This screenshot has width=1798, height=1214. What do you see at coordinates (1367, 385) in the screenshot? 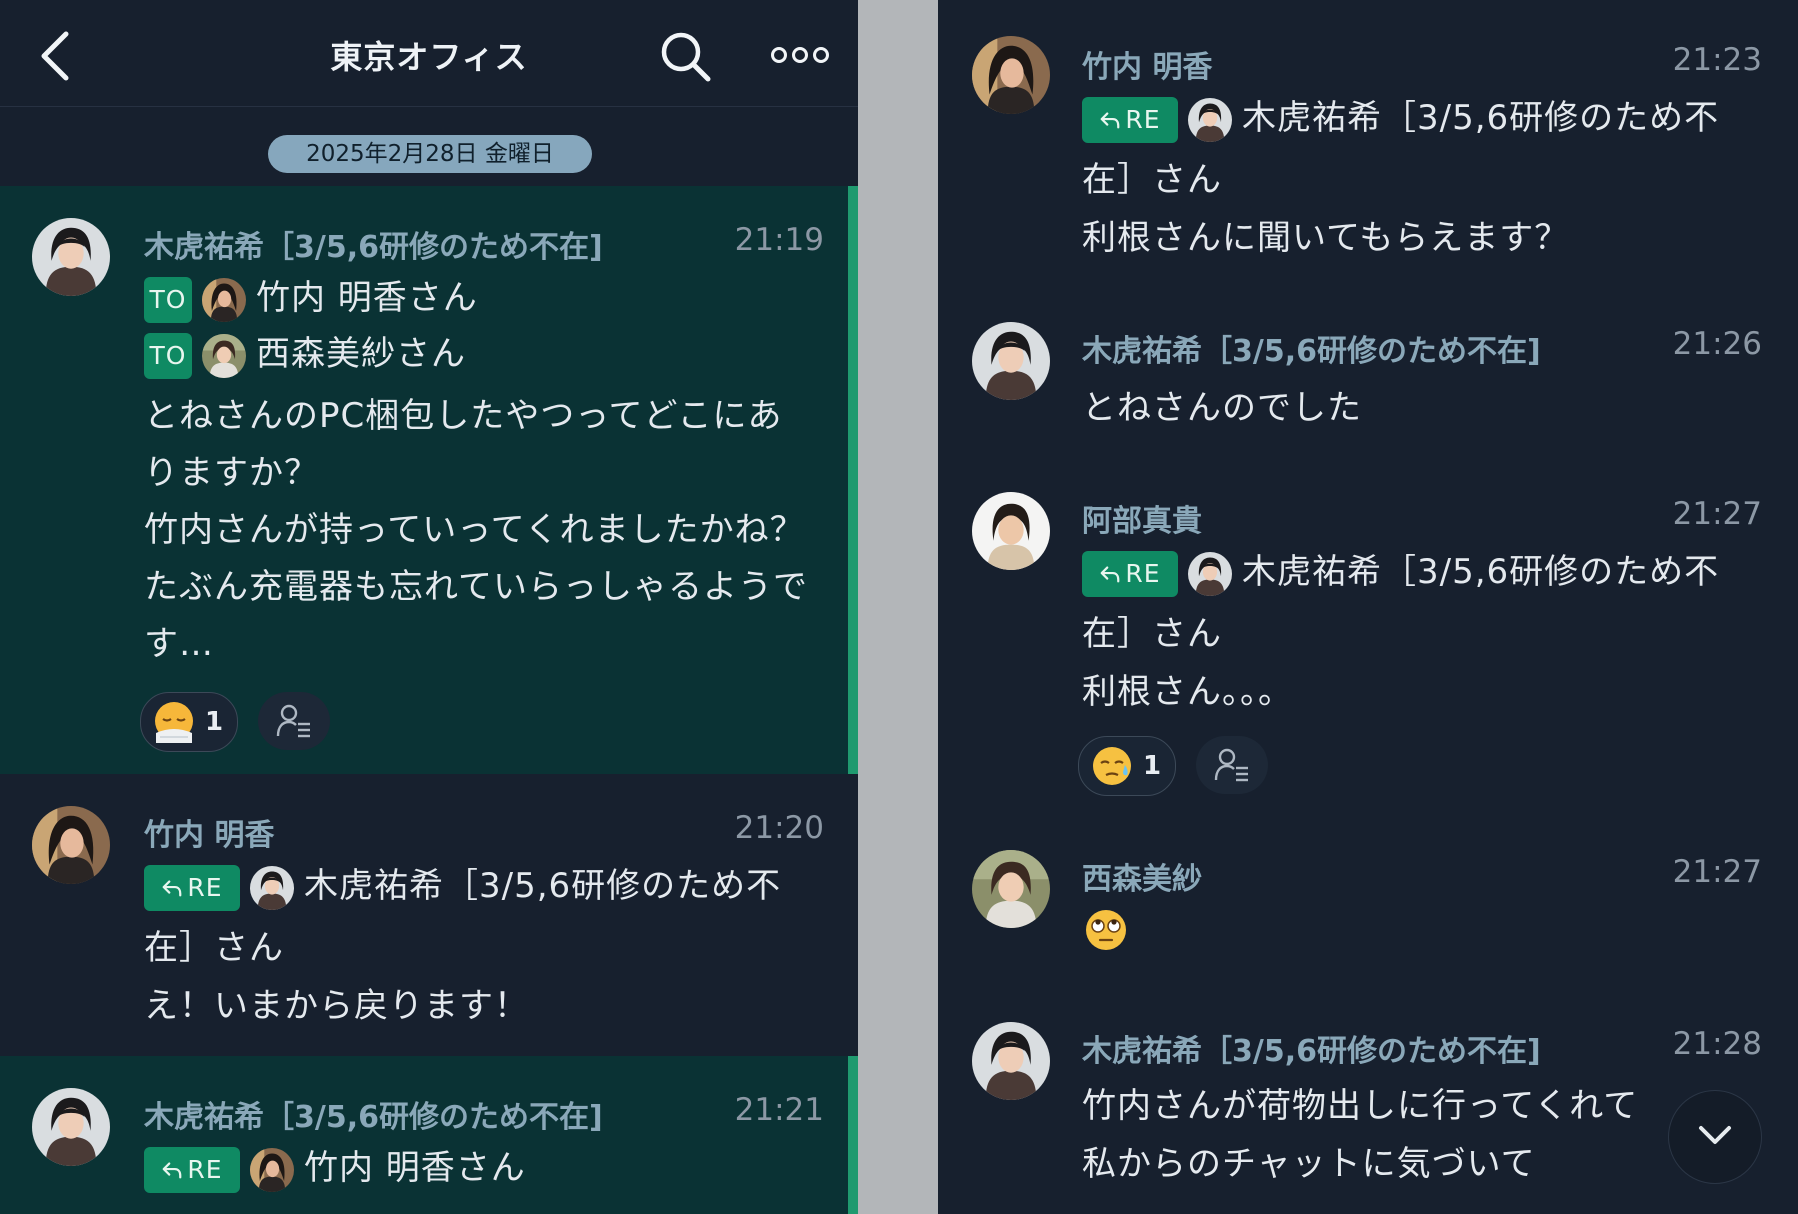
I see `chat-message: 木虎祐希［3/5,6研修のため不在] 21:26 とねさんのでした` at bounding box center [1367, 385].